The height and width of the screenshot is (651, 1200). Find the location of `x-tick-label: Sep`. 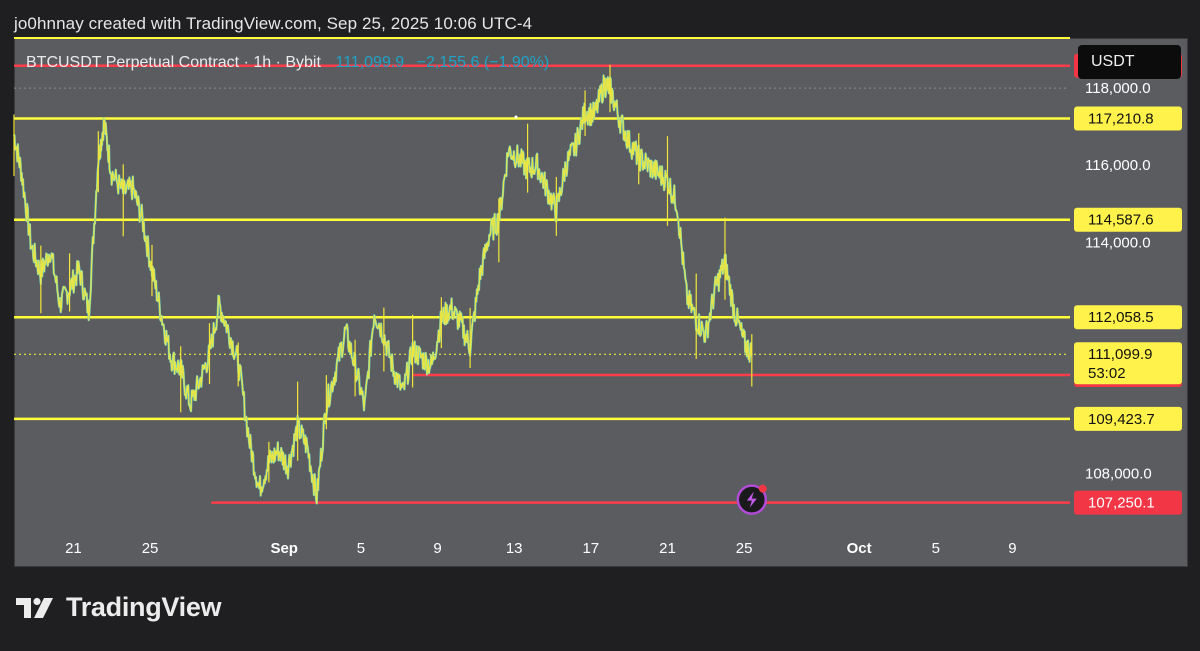

x-tick-label: Sep is located at coordinates (284, 548).